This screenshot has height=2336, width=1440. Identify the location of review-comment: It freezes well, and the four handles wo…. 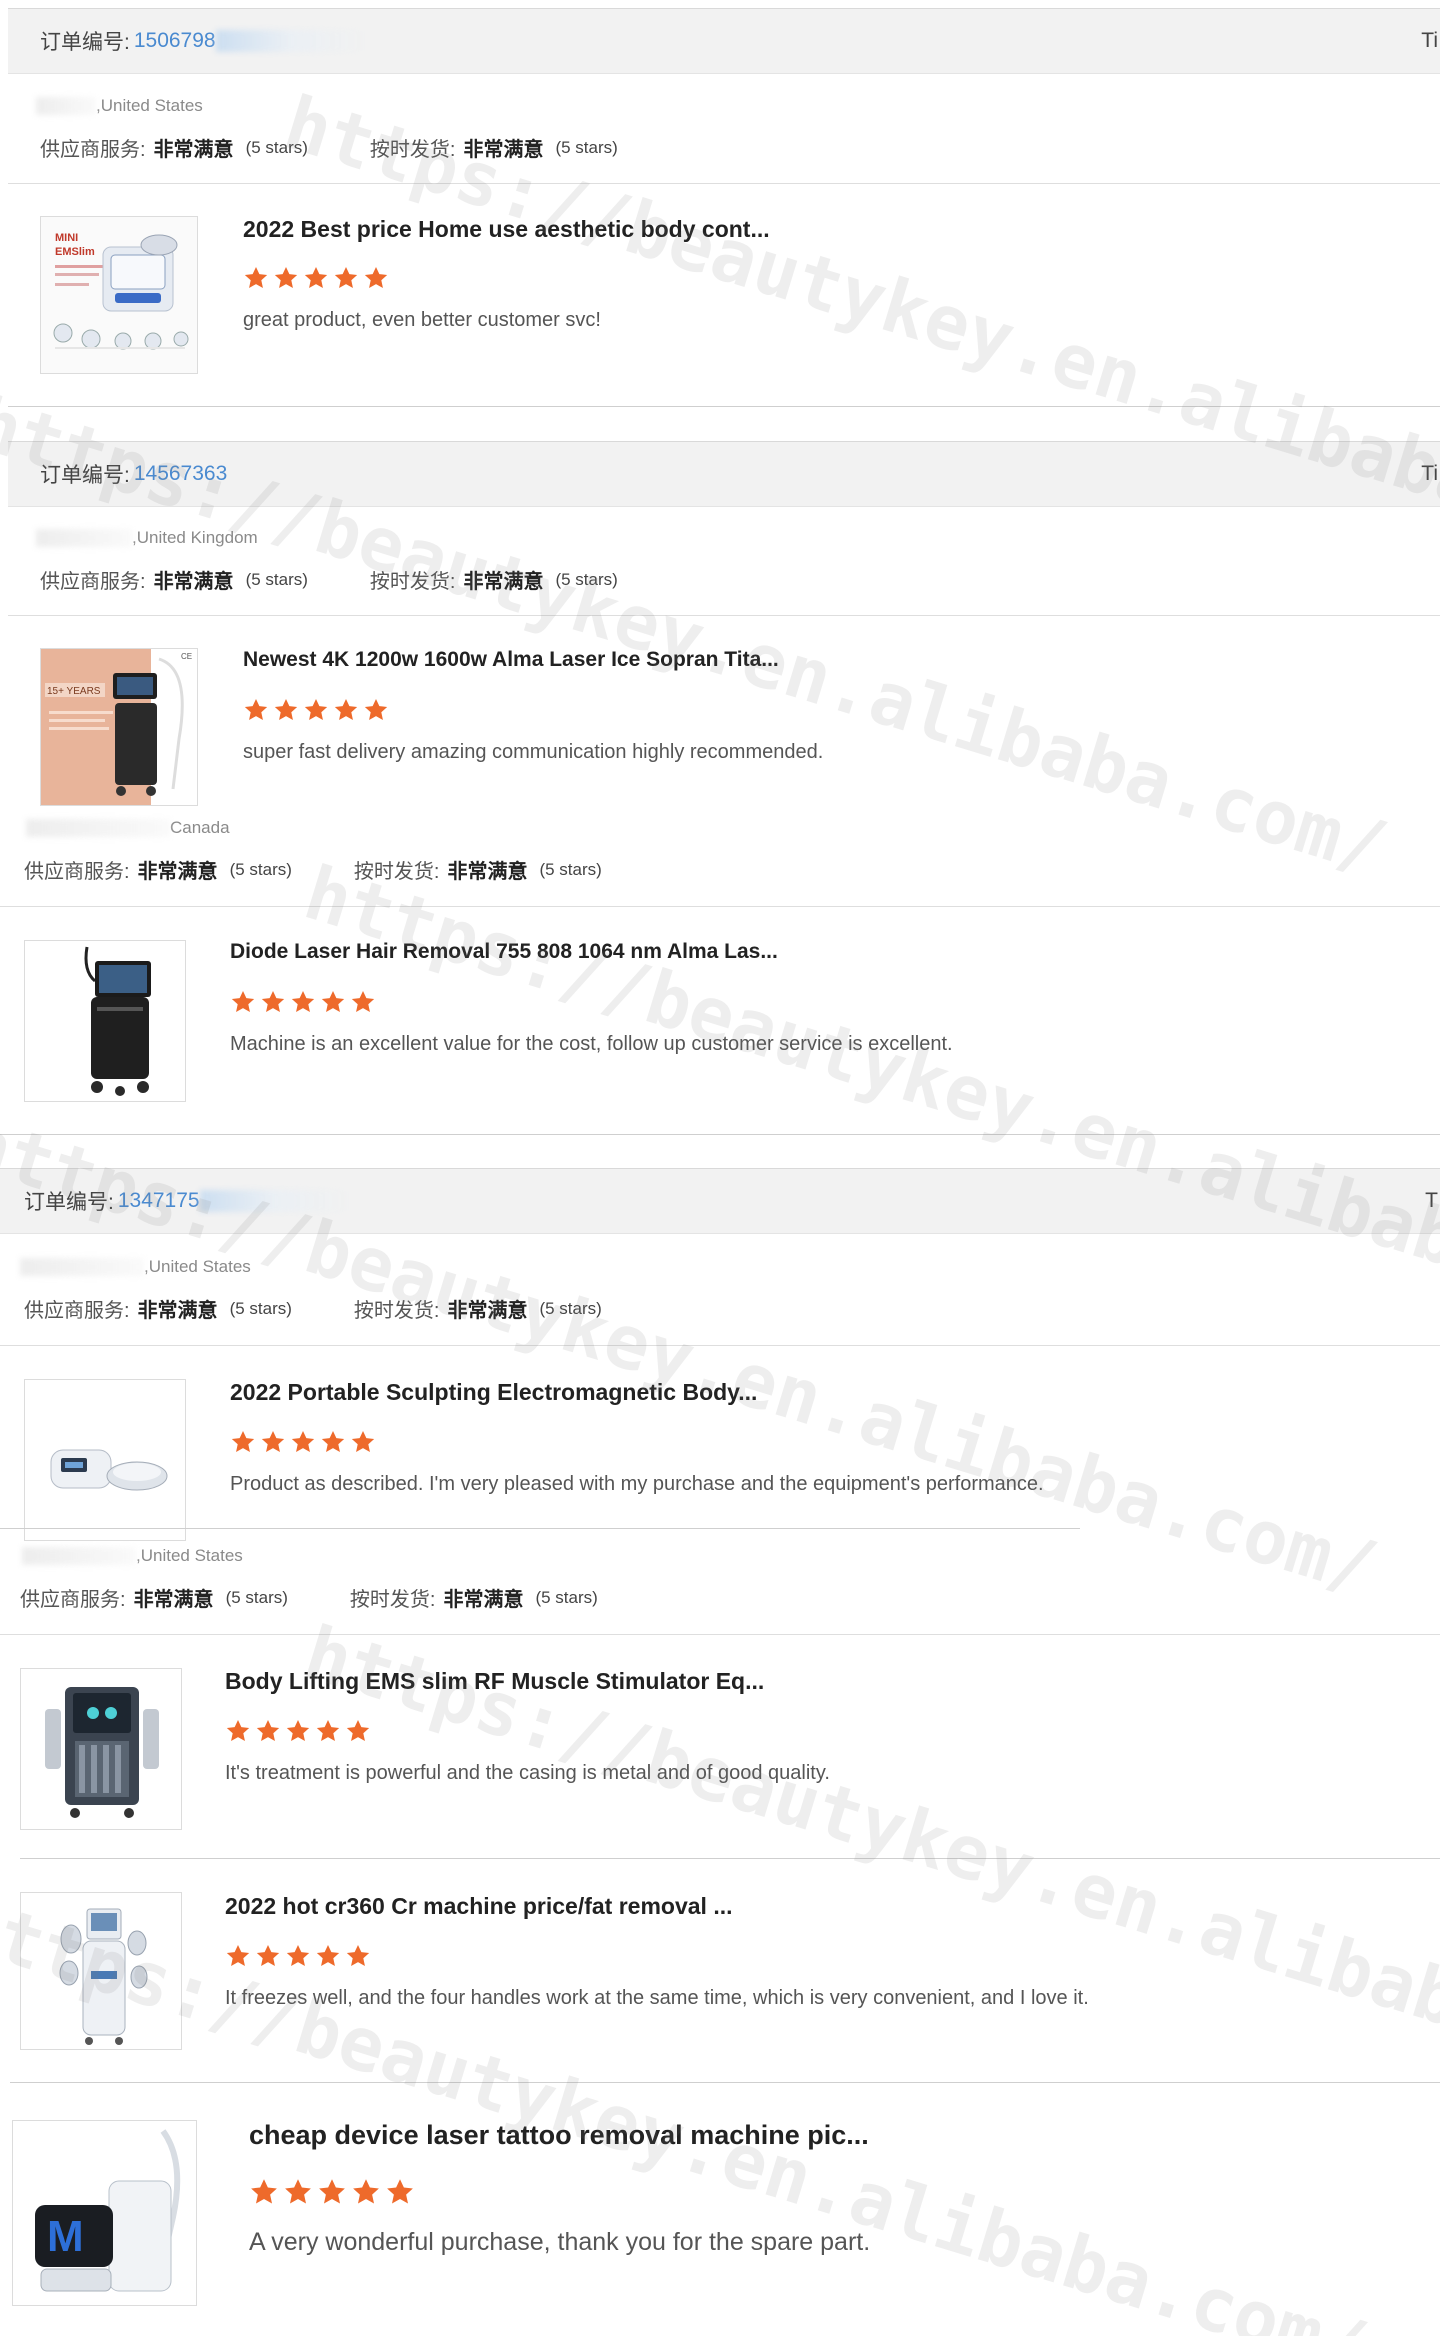
(657, 1998).